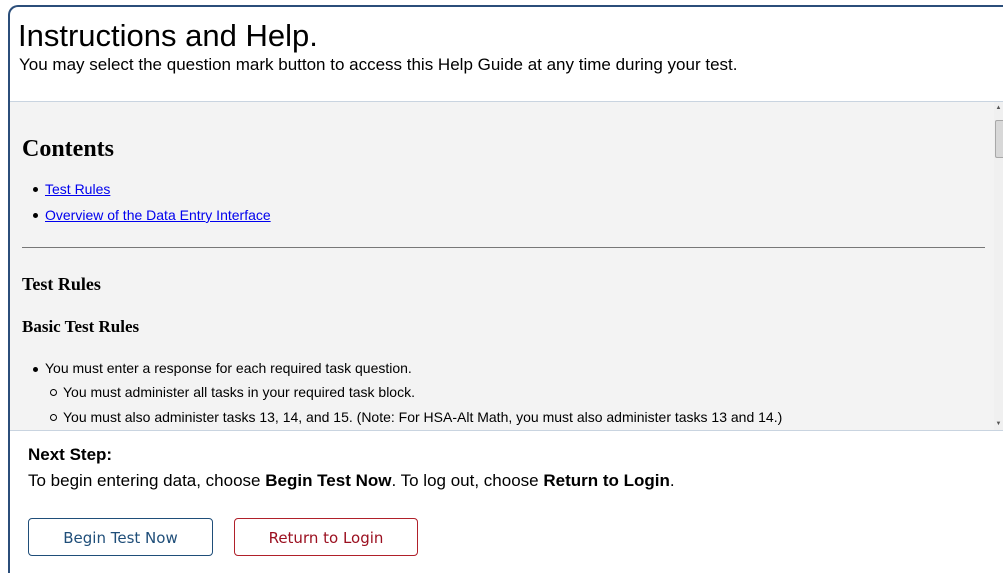 The width and height of the screenshot is (1003, 573). I want to click on toc-item: Overview of the Data Entry Interface, so click(152, 215).